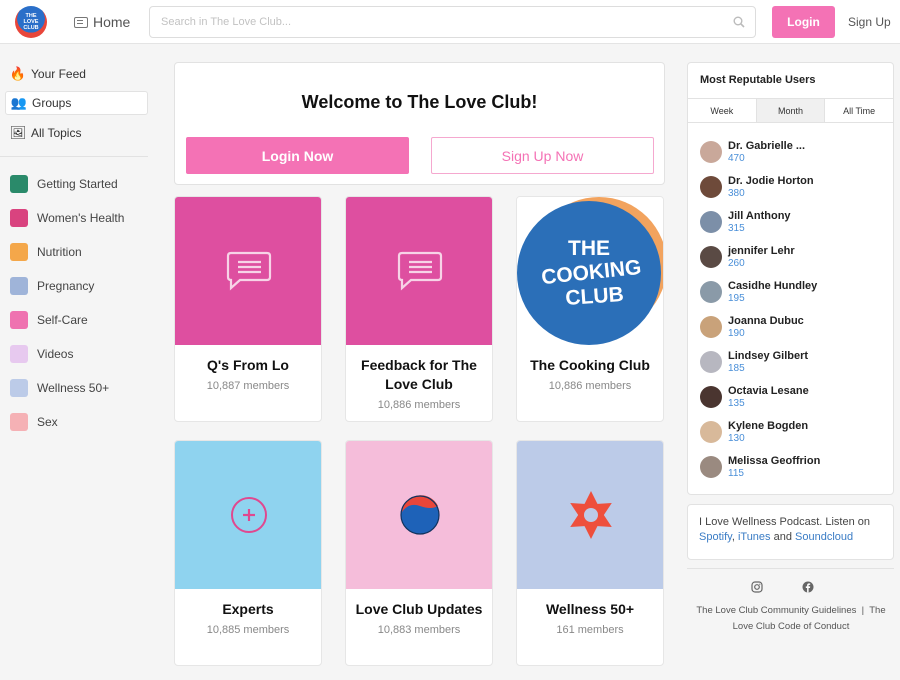  What do you see at coordinates (56, 133) in the screenshot?
I see `nav-all-topics-label: All Topics` at bounding box center [56, 133].